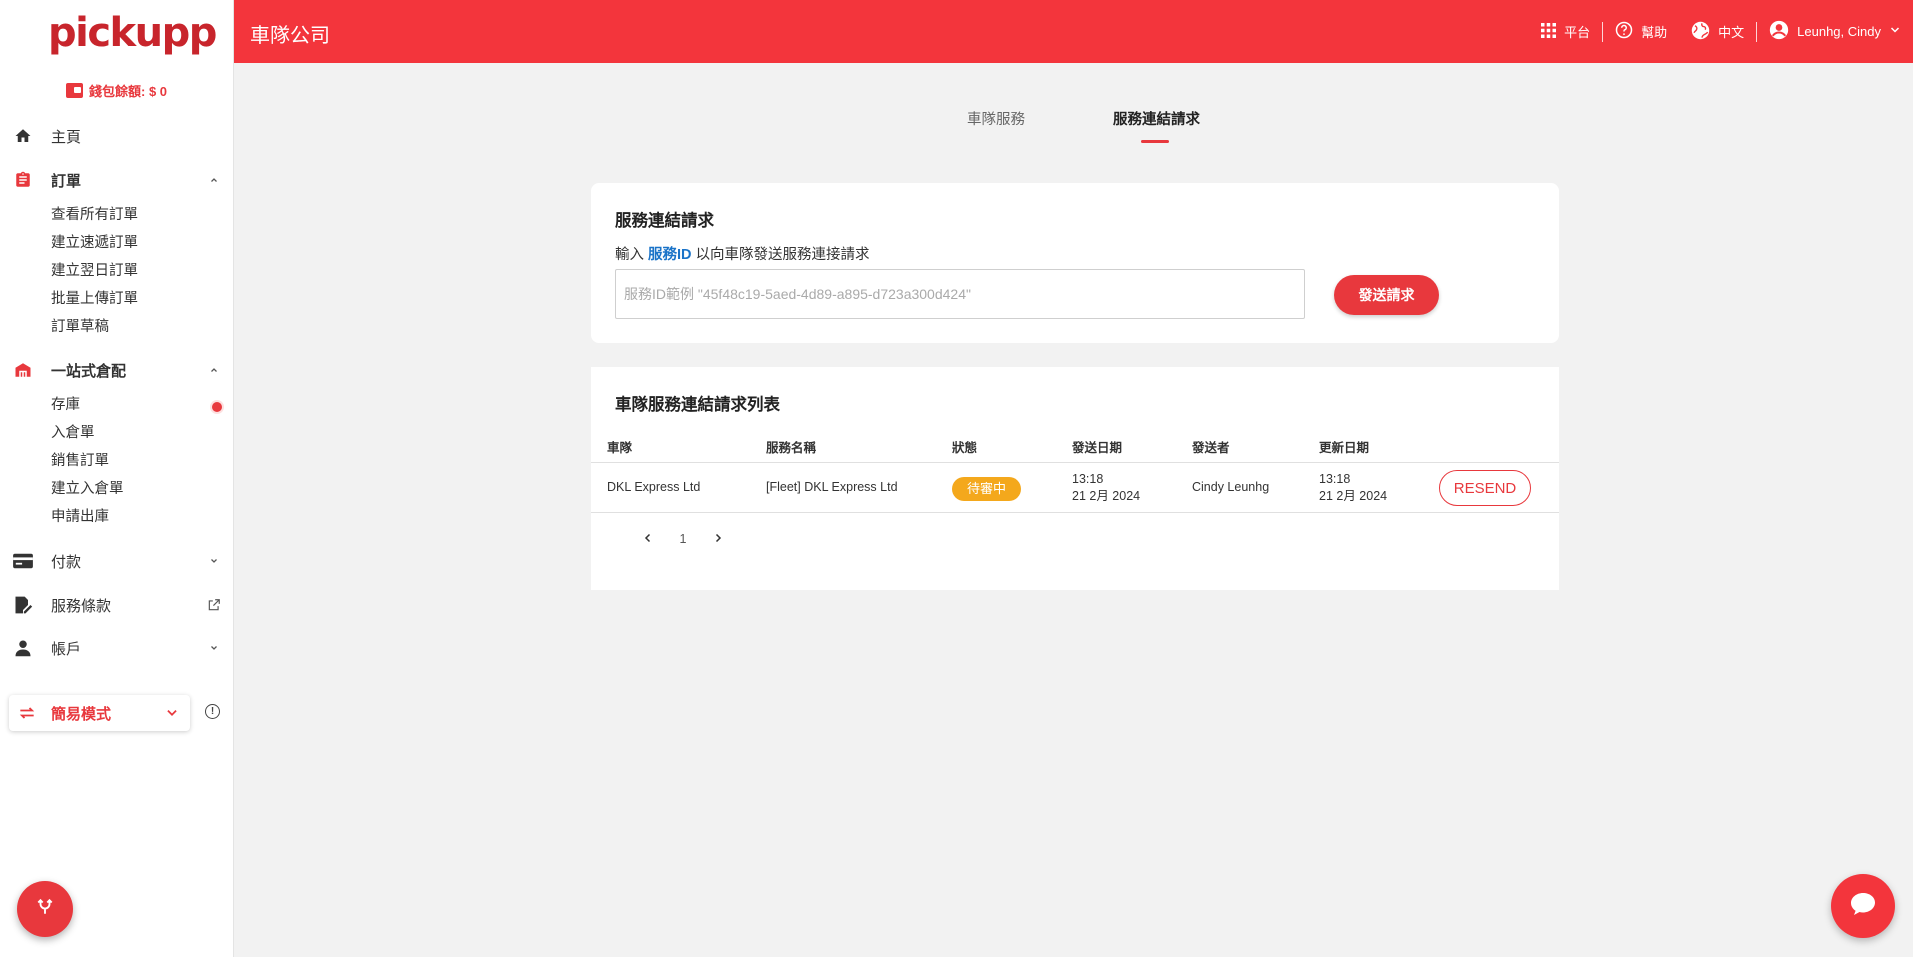 The width and height of the screenshot is (1913, 957). I want to click on page-number: 1, so click(683, 539).